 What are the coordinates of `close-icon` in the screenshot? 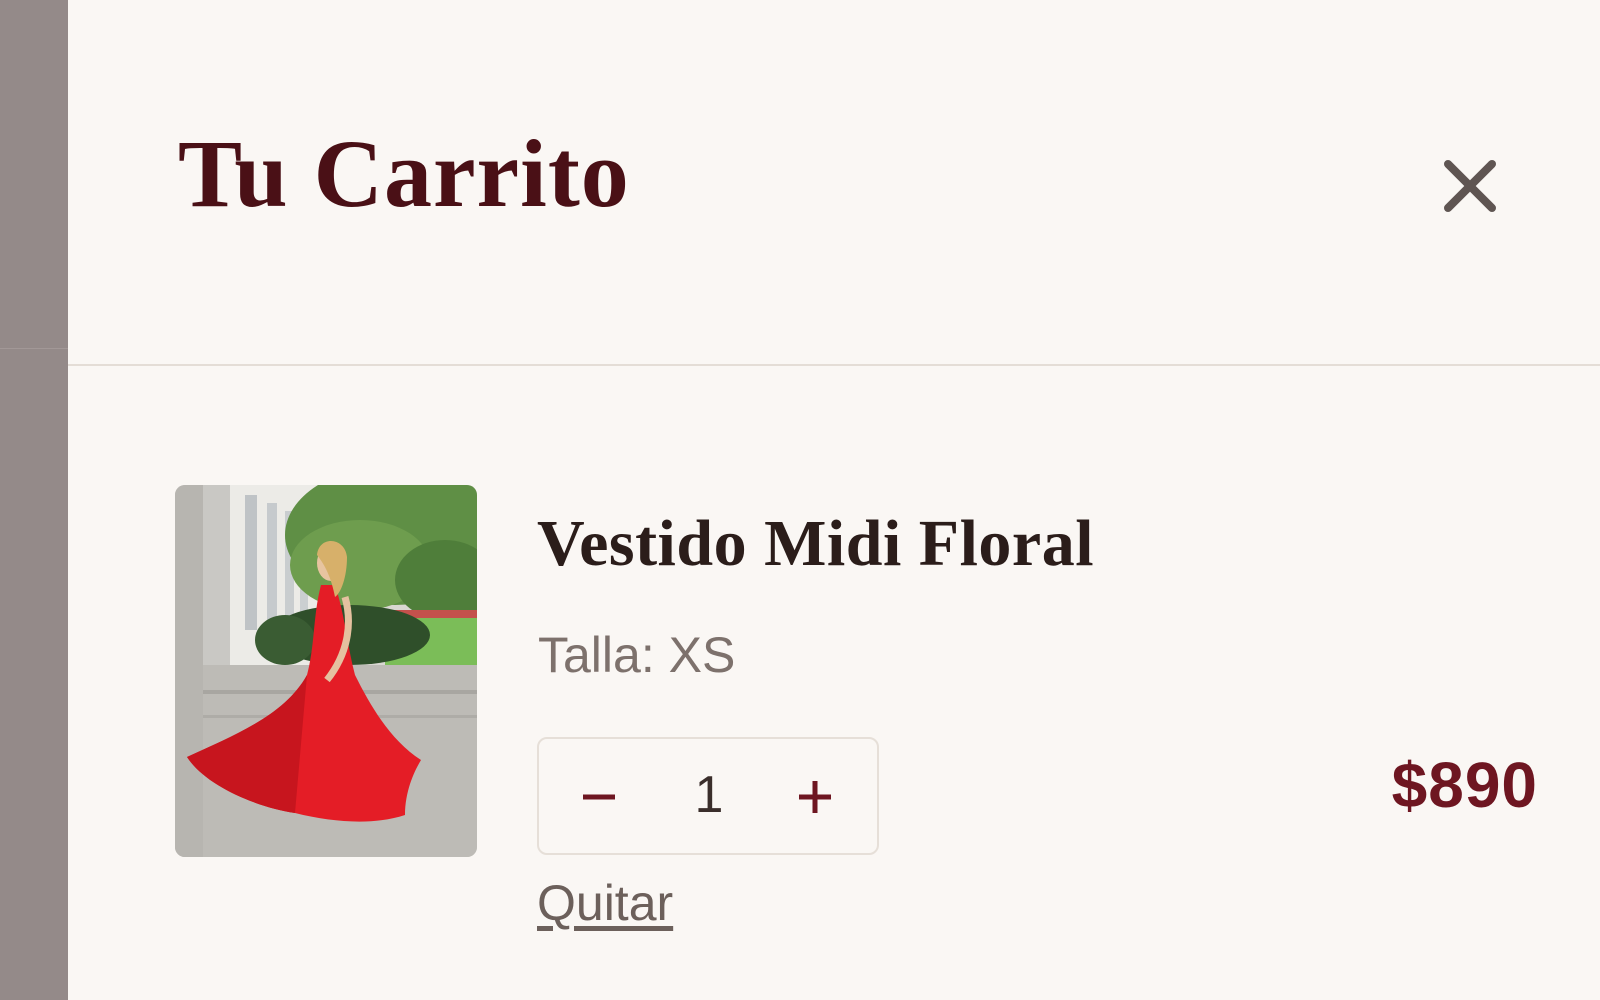 It's located at (1470, 186).